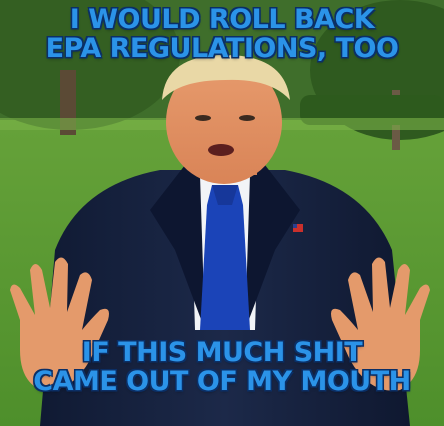 Image resolution: width=444 pixels, height=426 pixels. Describe the element at coordinates (221, 150) in the screenshot. I see `mouth` at that location.